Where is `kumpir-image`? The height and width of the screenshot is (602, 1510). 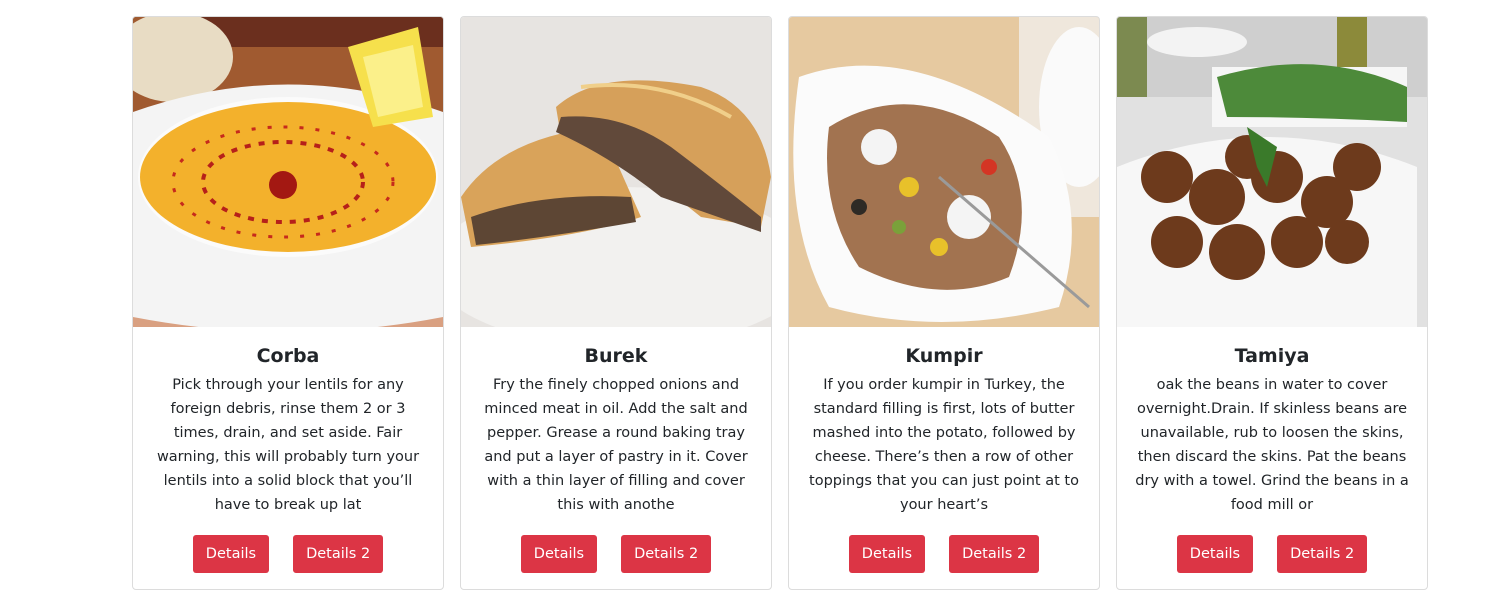
kumpir-image is located at coordinates (944, 172).